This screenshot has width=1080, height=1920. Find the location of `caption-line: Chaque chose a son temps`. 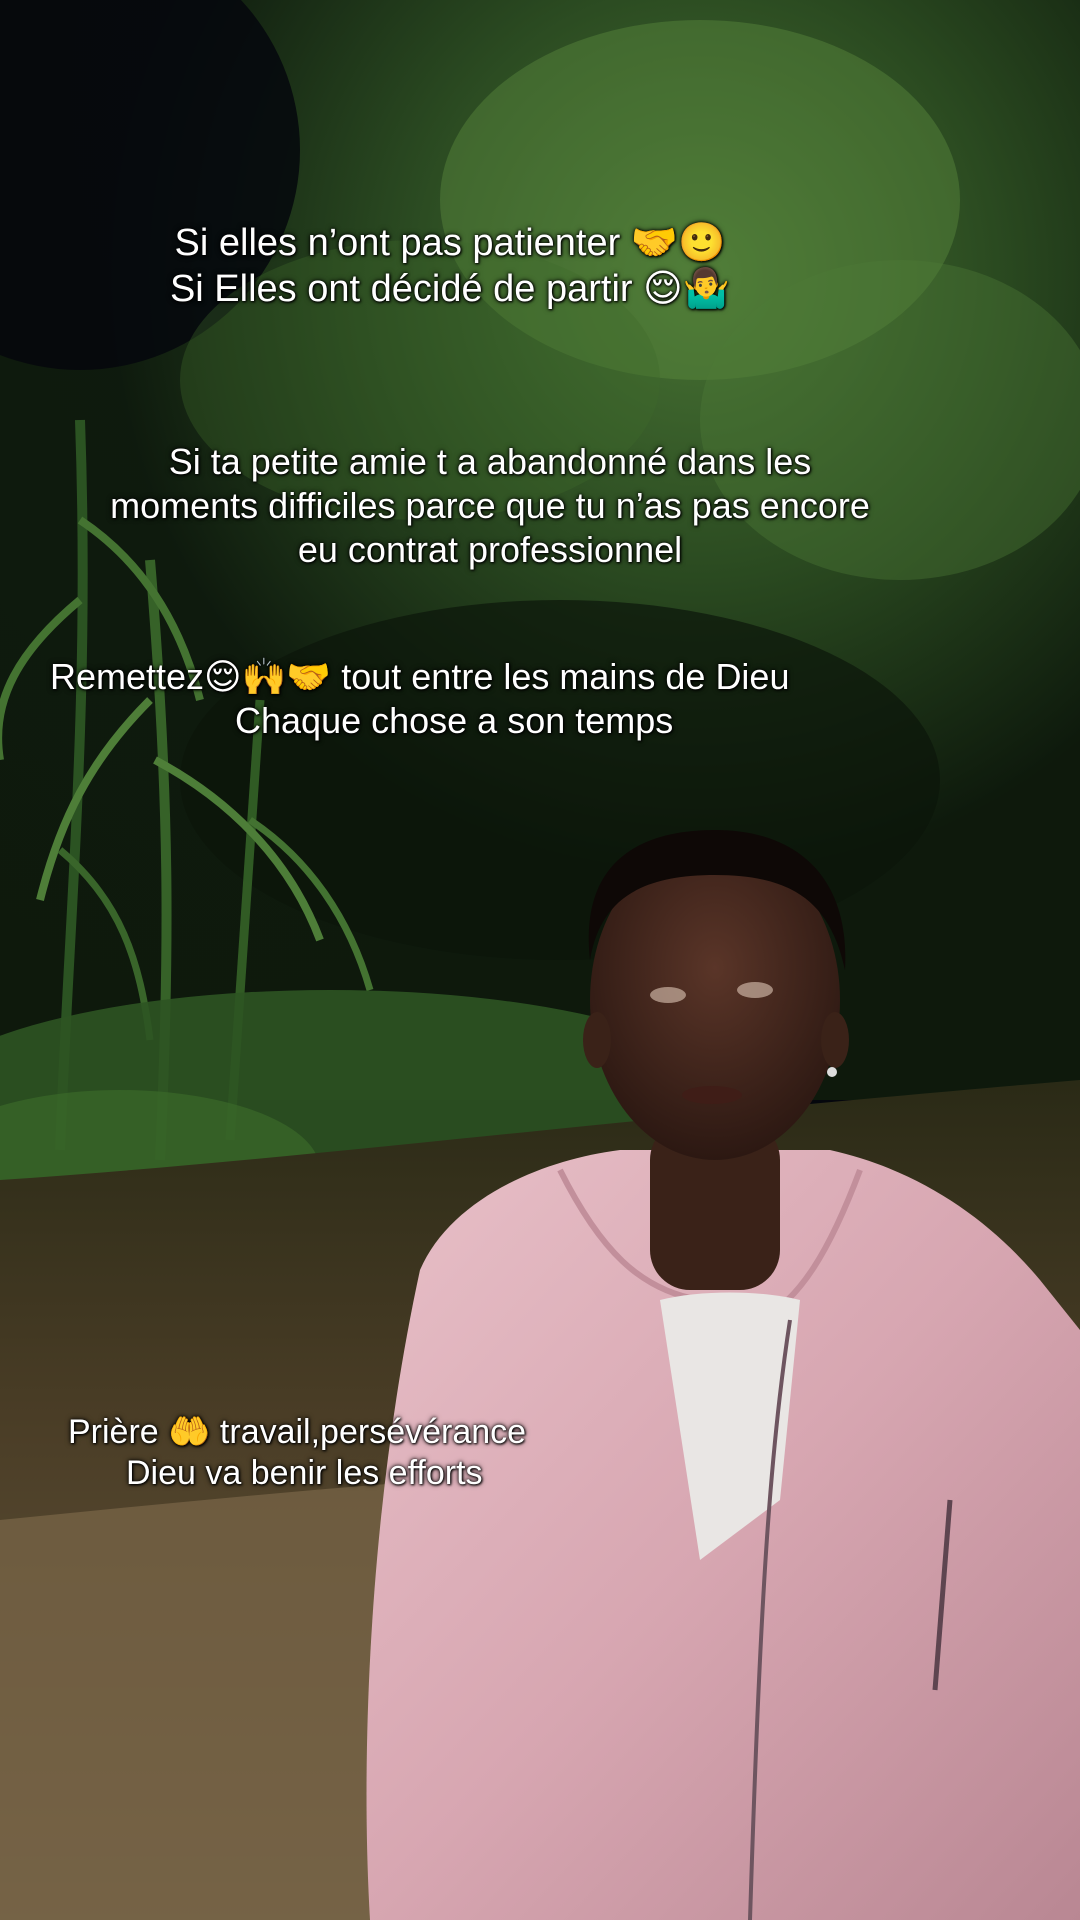

caption-line: Chaque chose a son temps is located at coordinates (454, 720).